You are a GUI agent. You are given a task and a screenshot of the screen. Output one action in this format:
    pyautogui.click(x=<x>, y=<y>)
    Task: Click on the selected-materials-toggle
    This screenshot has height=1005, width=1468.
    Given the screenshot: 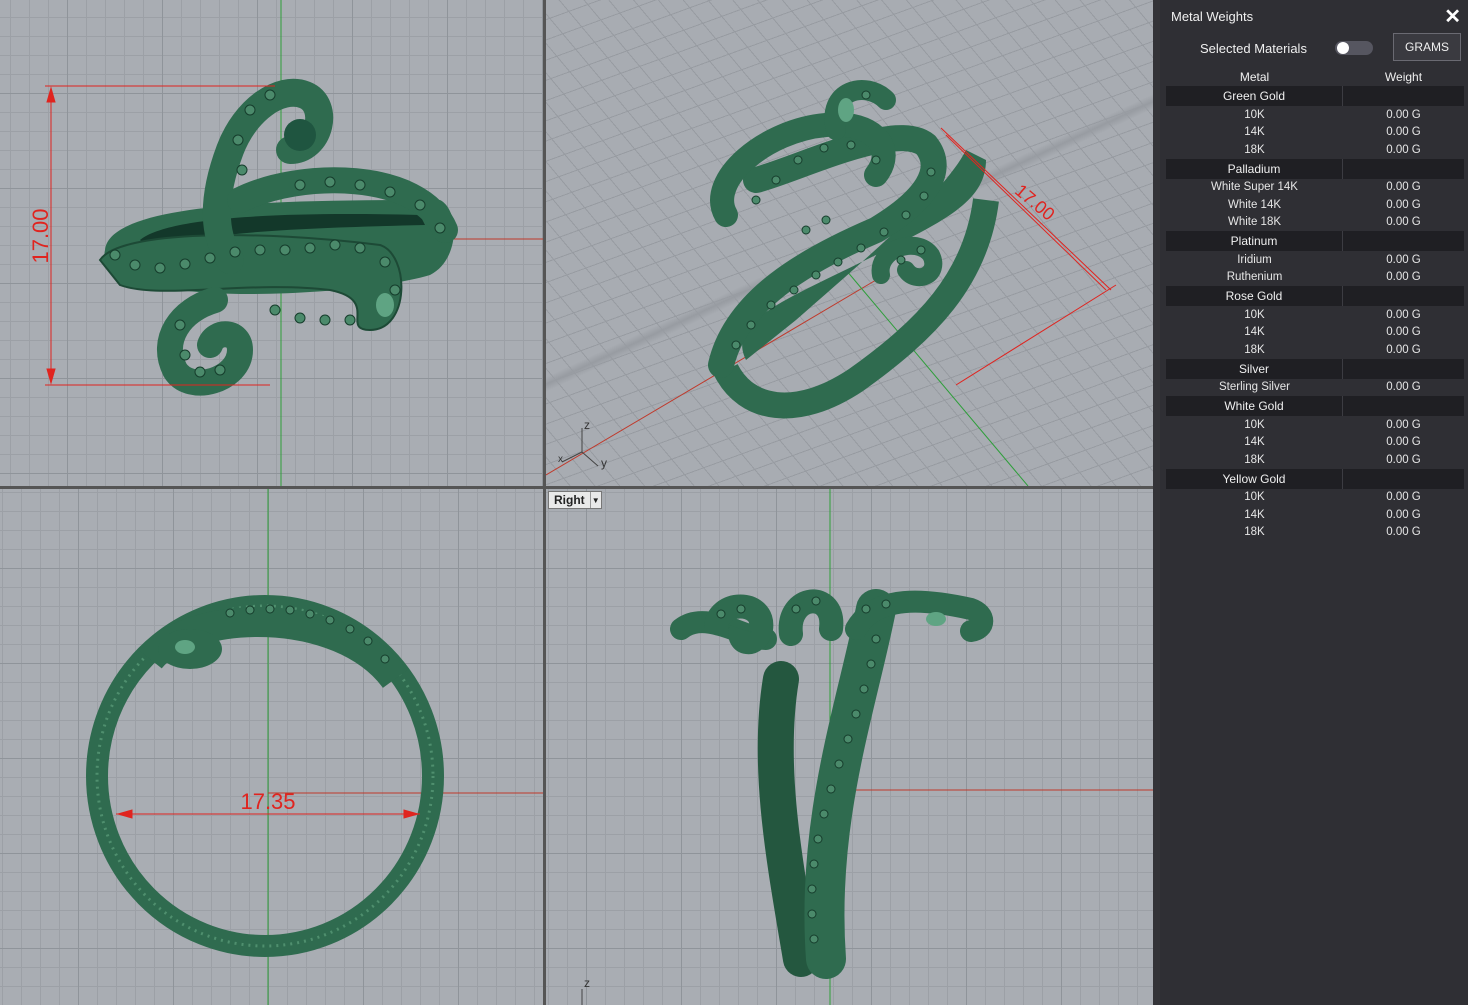 What is the action you would take?
    pyautogui.click(x=1354, y=48)
    